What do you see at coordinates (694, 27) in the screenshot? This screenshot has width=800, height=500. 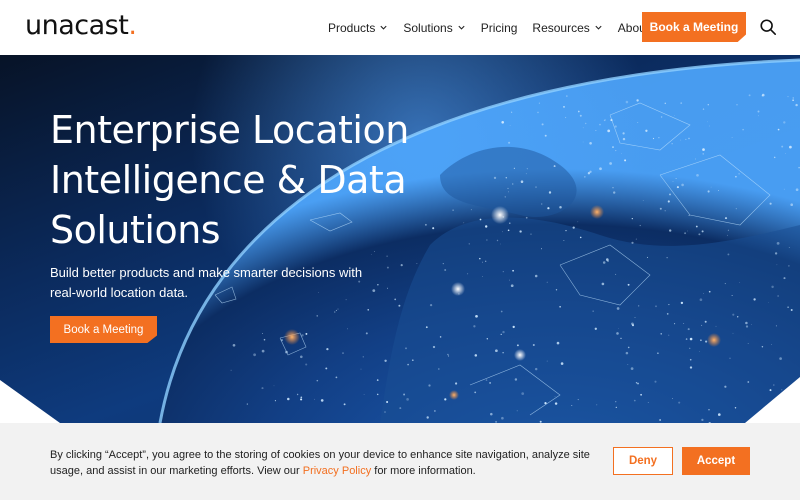 I see `book-meeting-button: Book a Meeting` at bounding box center [694, 27].